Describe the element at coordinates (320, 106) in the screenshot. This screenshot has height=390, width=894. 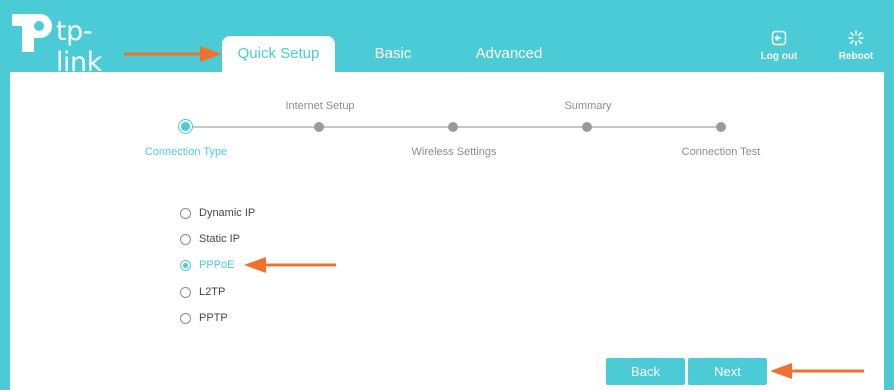
I see `wizard-step-label-internet-setup: Internet Setup` at that location.